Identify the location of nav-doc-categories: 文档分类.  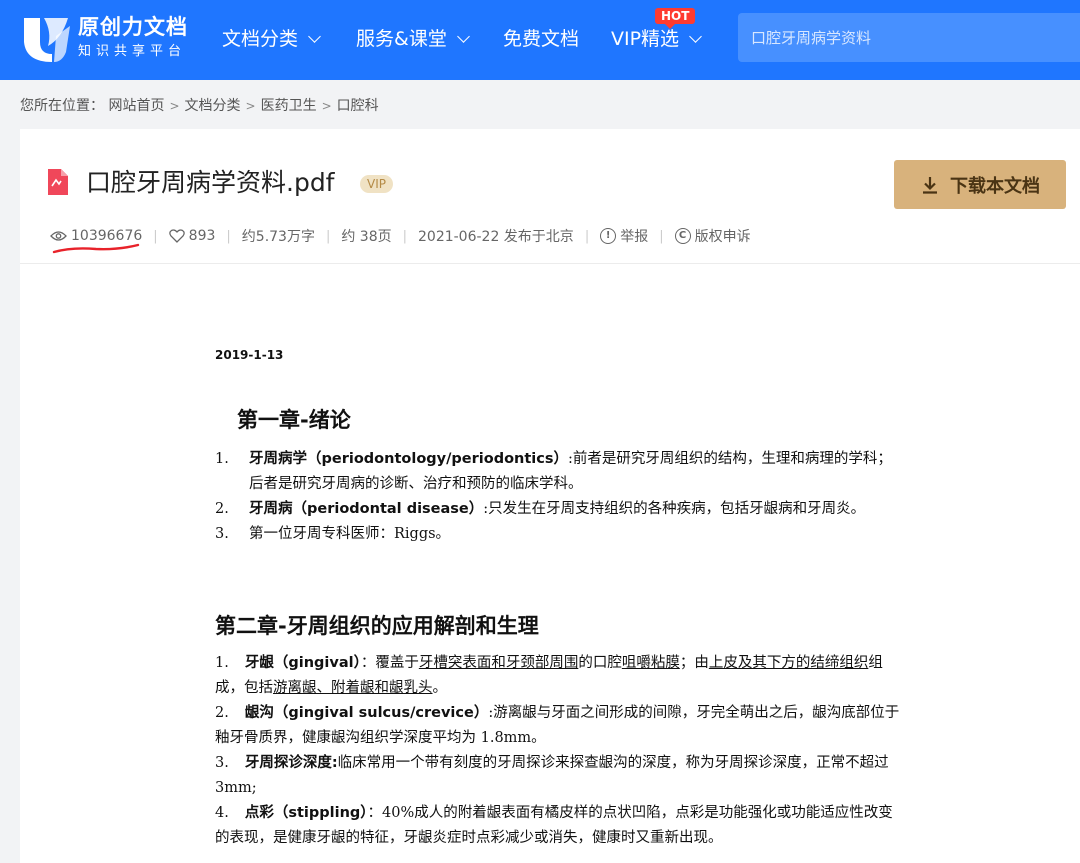
(271, 39).